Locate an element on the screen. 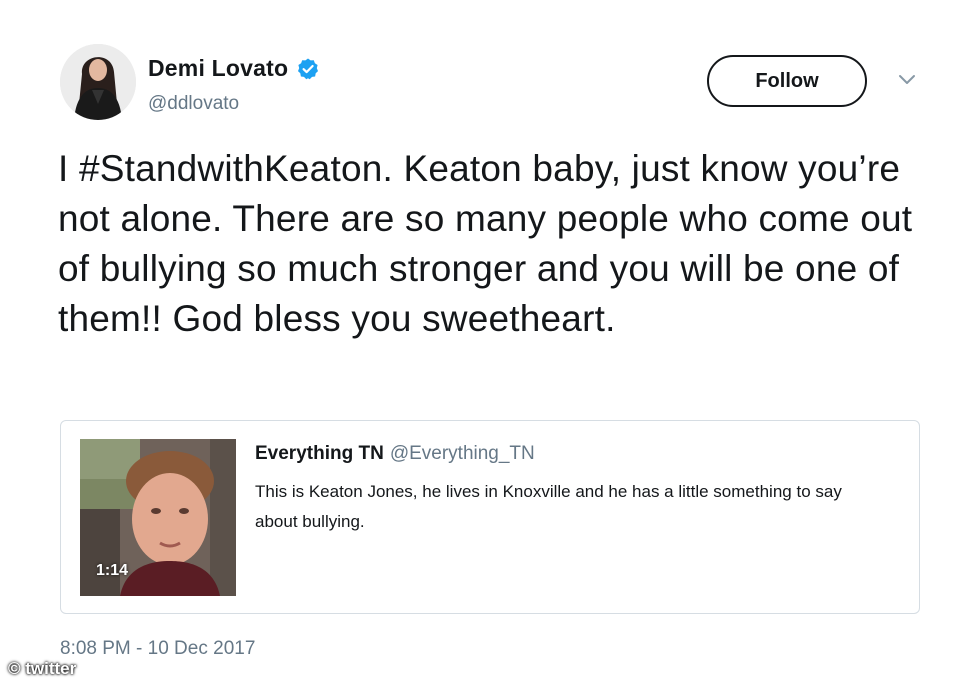  verified-badge-icon is located at coordinates (308, 69).